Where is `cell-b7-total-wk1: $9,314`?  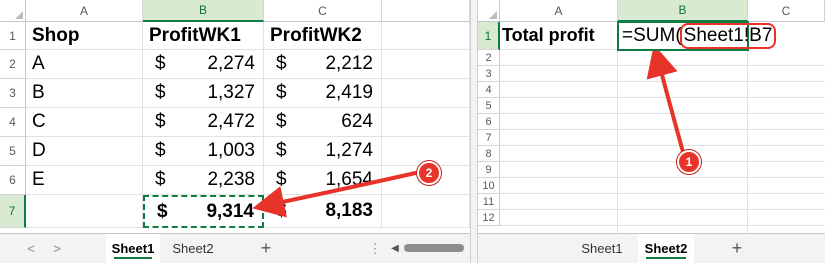
cell-b7-total-wk1: $9,314 is located at coordinates (203, 211).